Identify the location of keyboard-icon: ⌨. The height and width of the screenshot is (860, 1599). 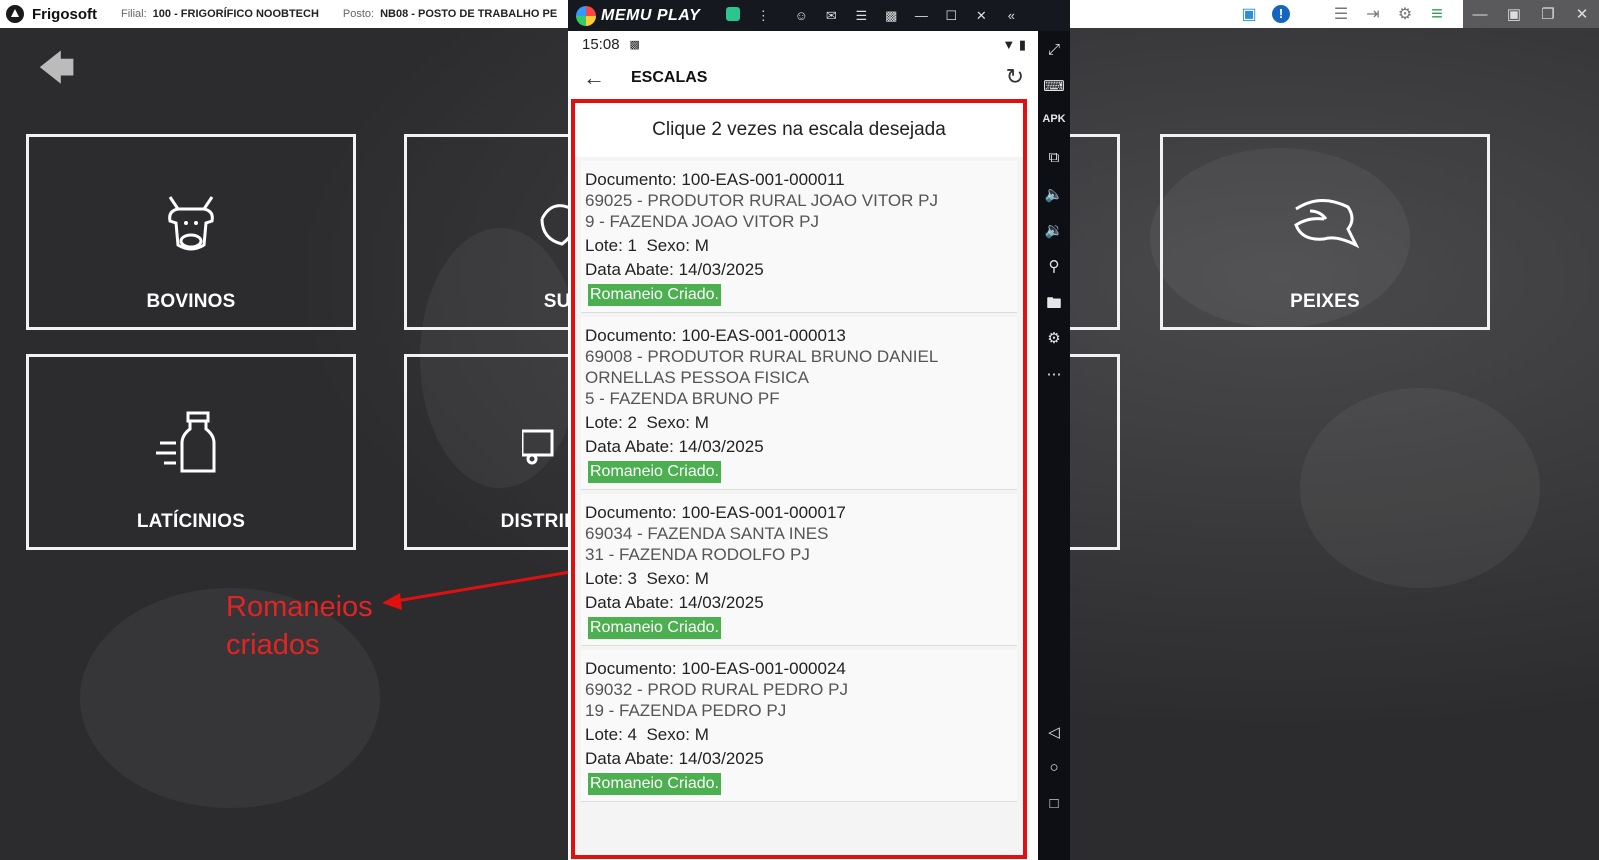
(1054, 86).